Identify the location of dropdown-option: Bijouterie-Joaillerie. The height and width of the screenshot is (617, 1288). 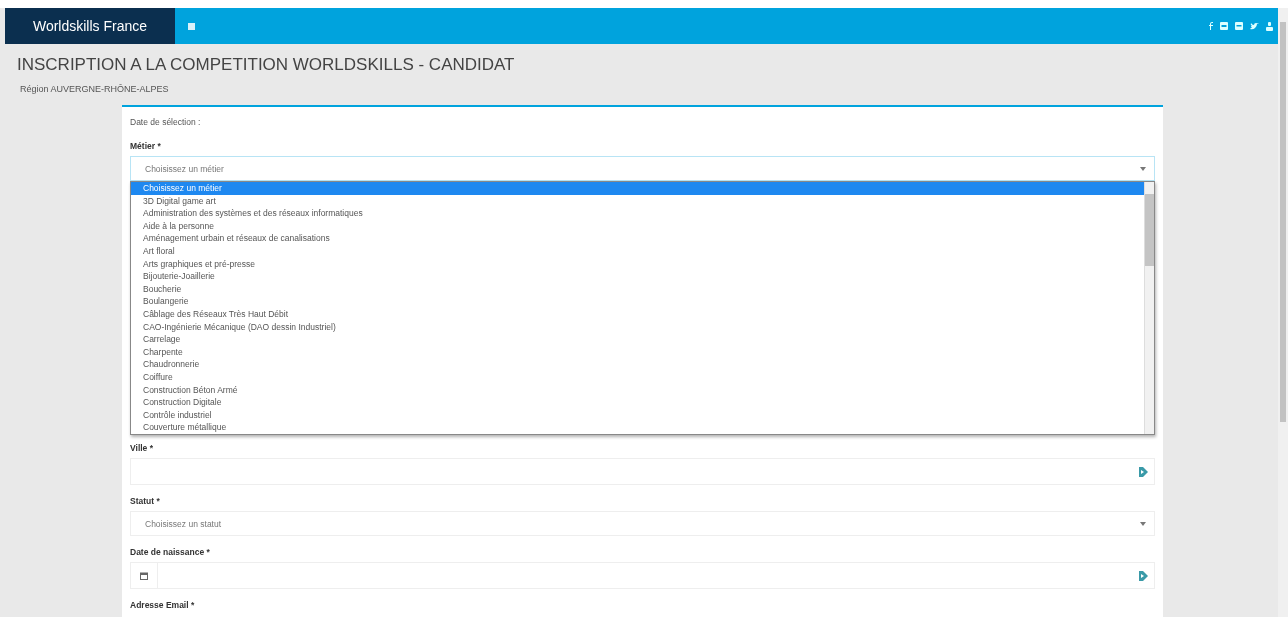
(637, 276).